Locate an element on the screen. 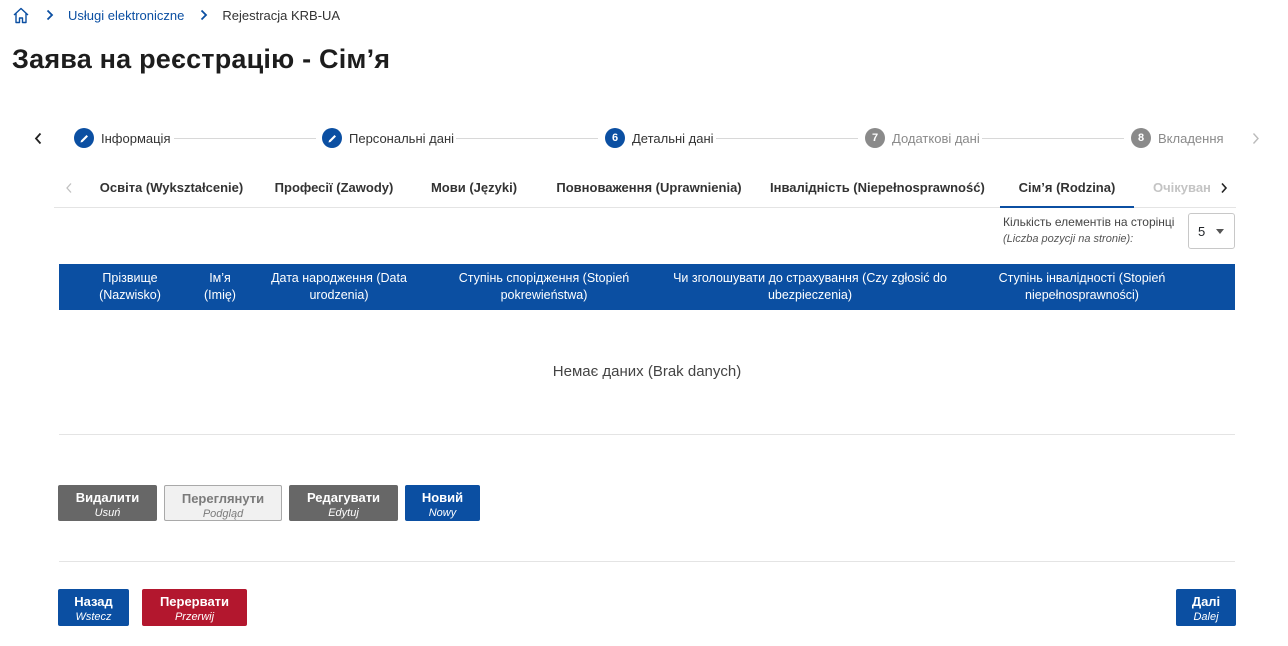  column-header-text: (Nazwisko) is located at coordinates (130, 295).